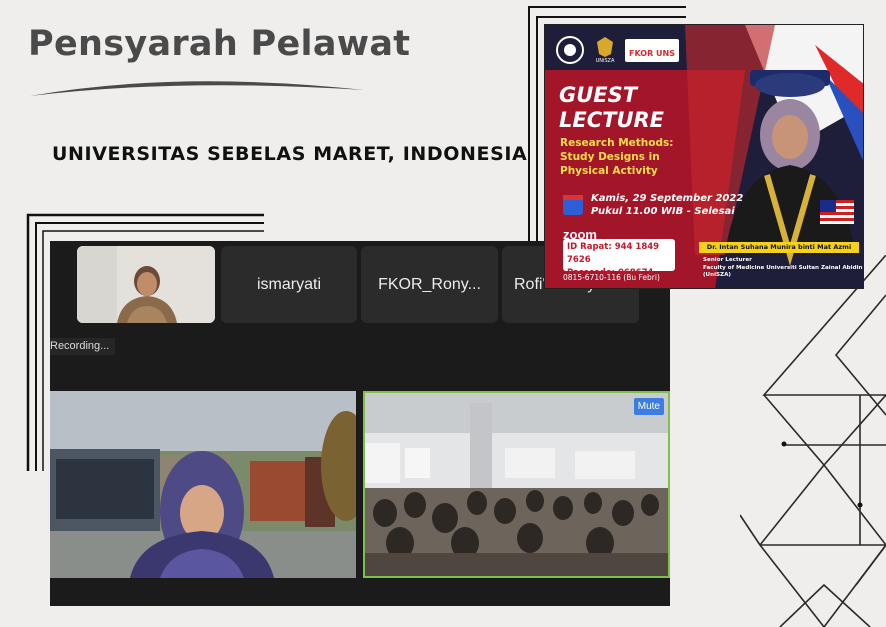 This screenshot has width=886, height=627. I want to click on poster-logos: UNiSZA FKOR UNS, so click(617, 50).